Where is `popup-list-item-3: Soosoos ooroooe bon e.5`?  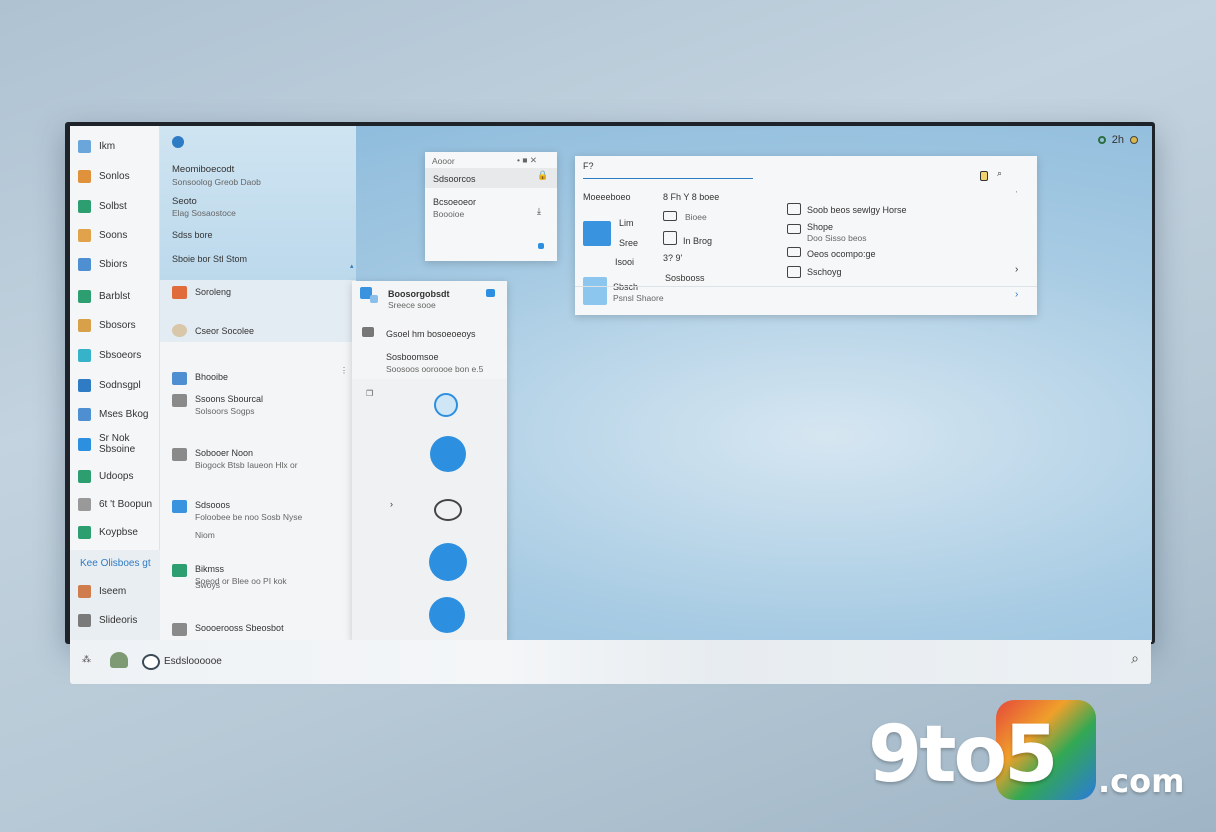
popup-list-item-3: Soosoos ooroooe bon e.5 is located at coordinates (434, 369).